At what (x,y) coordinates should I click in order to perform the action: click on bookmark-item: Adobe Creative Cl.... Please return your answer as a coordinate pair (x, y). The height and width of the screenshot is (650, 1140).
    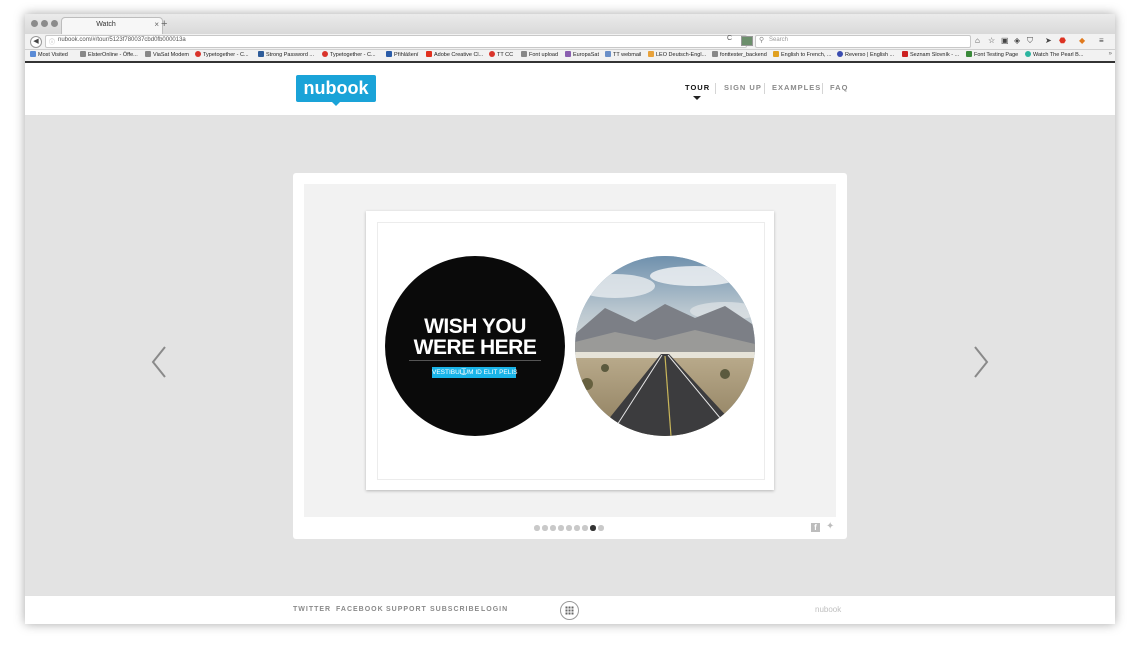
    Looking at the image, I should click on (454, 55).